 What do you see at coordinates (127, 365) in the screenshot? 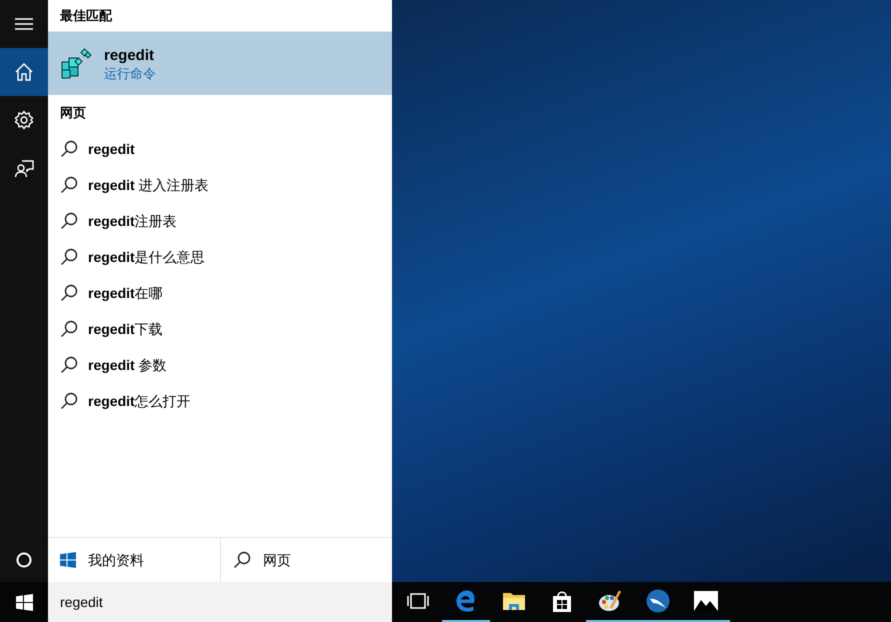
I see `suggestion-text: regedit 参数` at bounding box center [127, 365].